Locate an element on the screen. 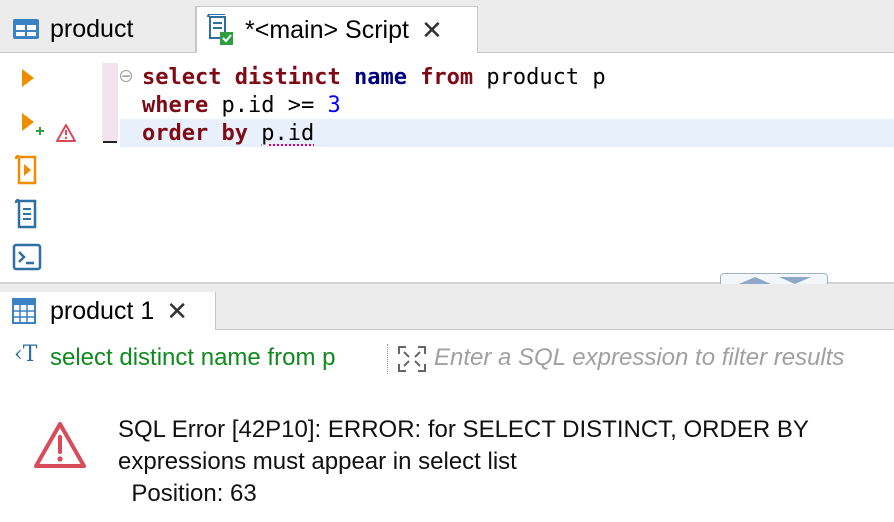  maximize-up-icon is located at coordinates (755, 280).